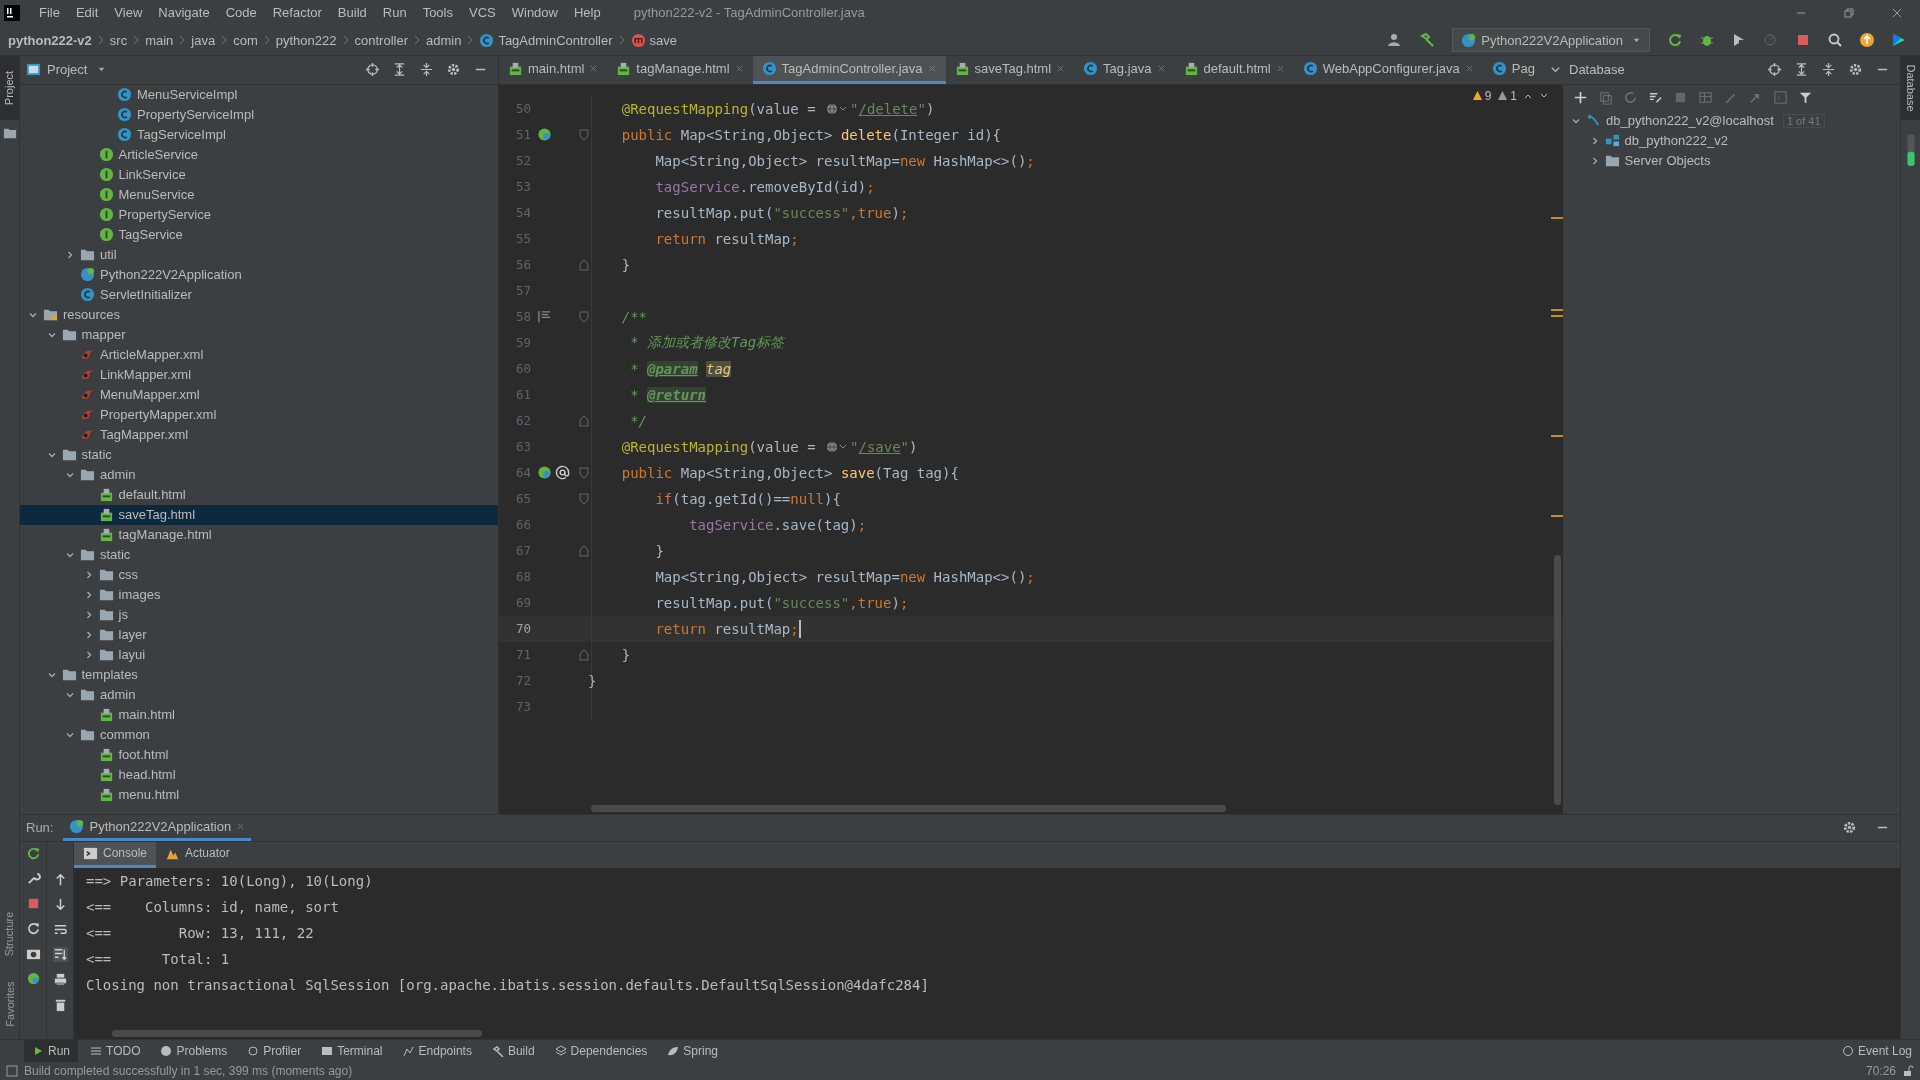 The image size is (1920, 1080). Describe the element at coordinates (297, 13) in the screenshot. I see `menu-item: Refactor` at that location.